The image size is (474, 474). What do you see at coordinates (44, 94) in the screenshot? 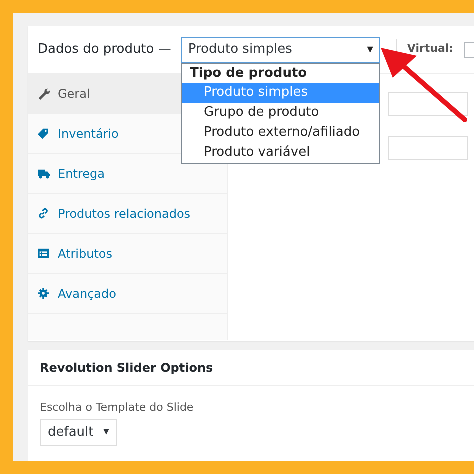
I see `wrench-icon` at bounding box center [44, 94].